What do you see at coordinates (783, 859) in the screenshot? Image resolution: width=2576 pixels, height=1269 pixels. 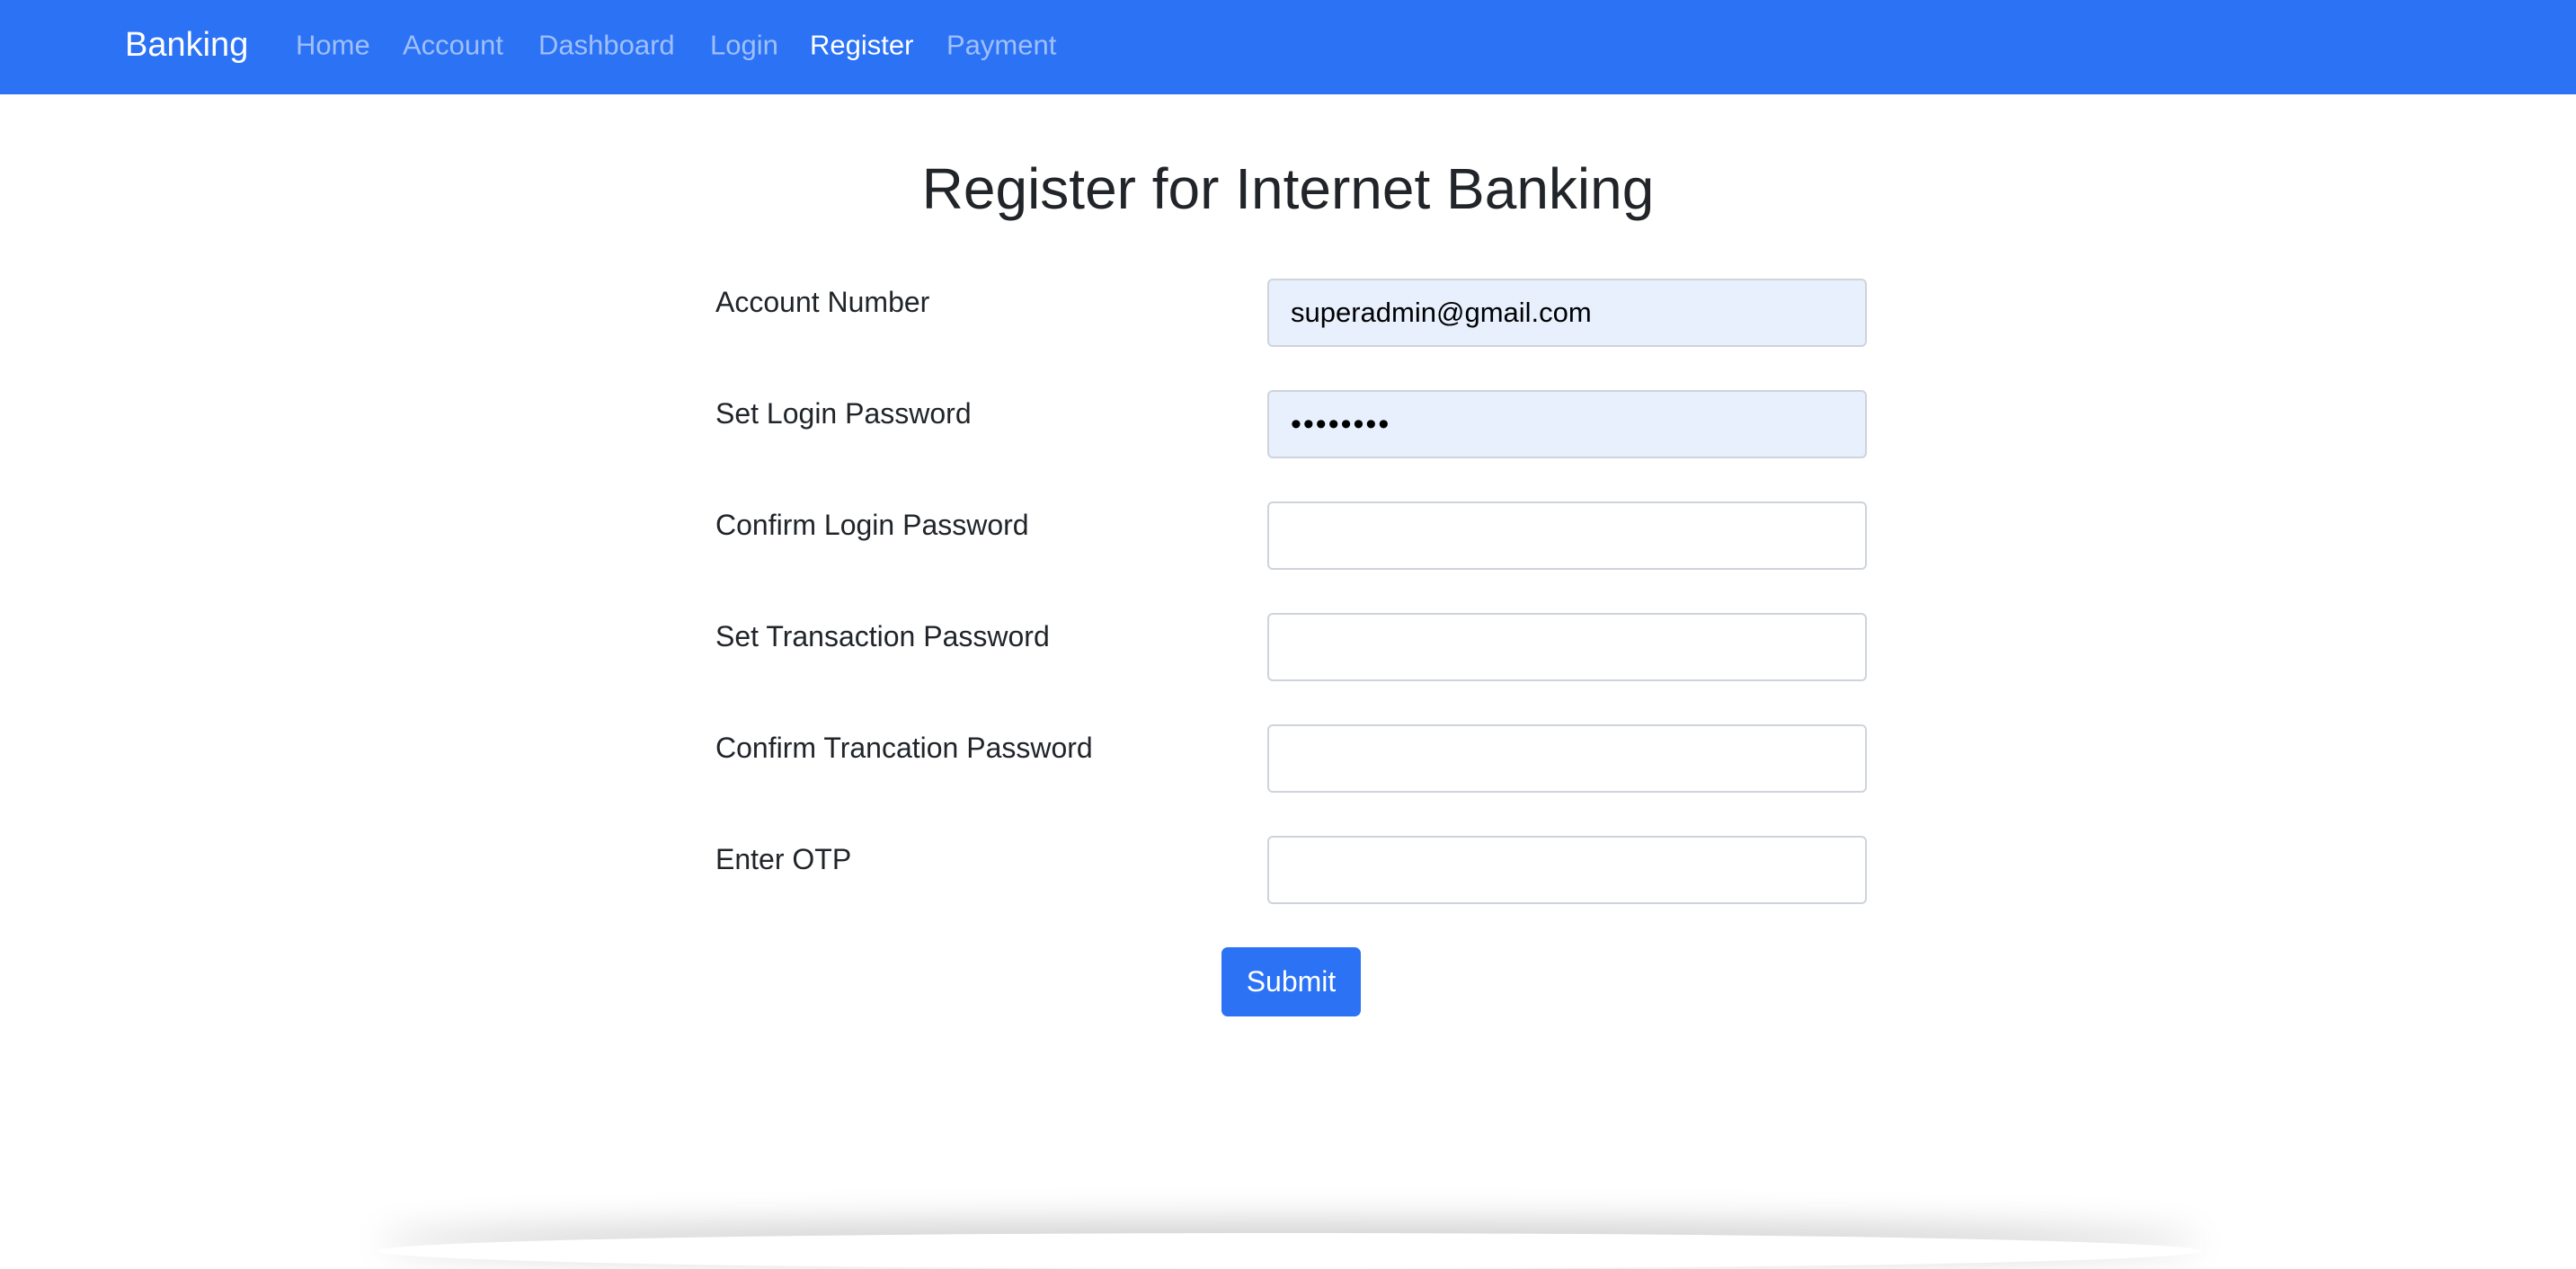 I see `otp-label: Enter OTP` at bounding box center [783, 859].